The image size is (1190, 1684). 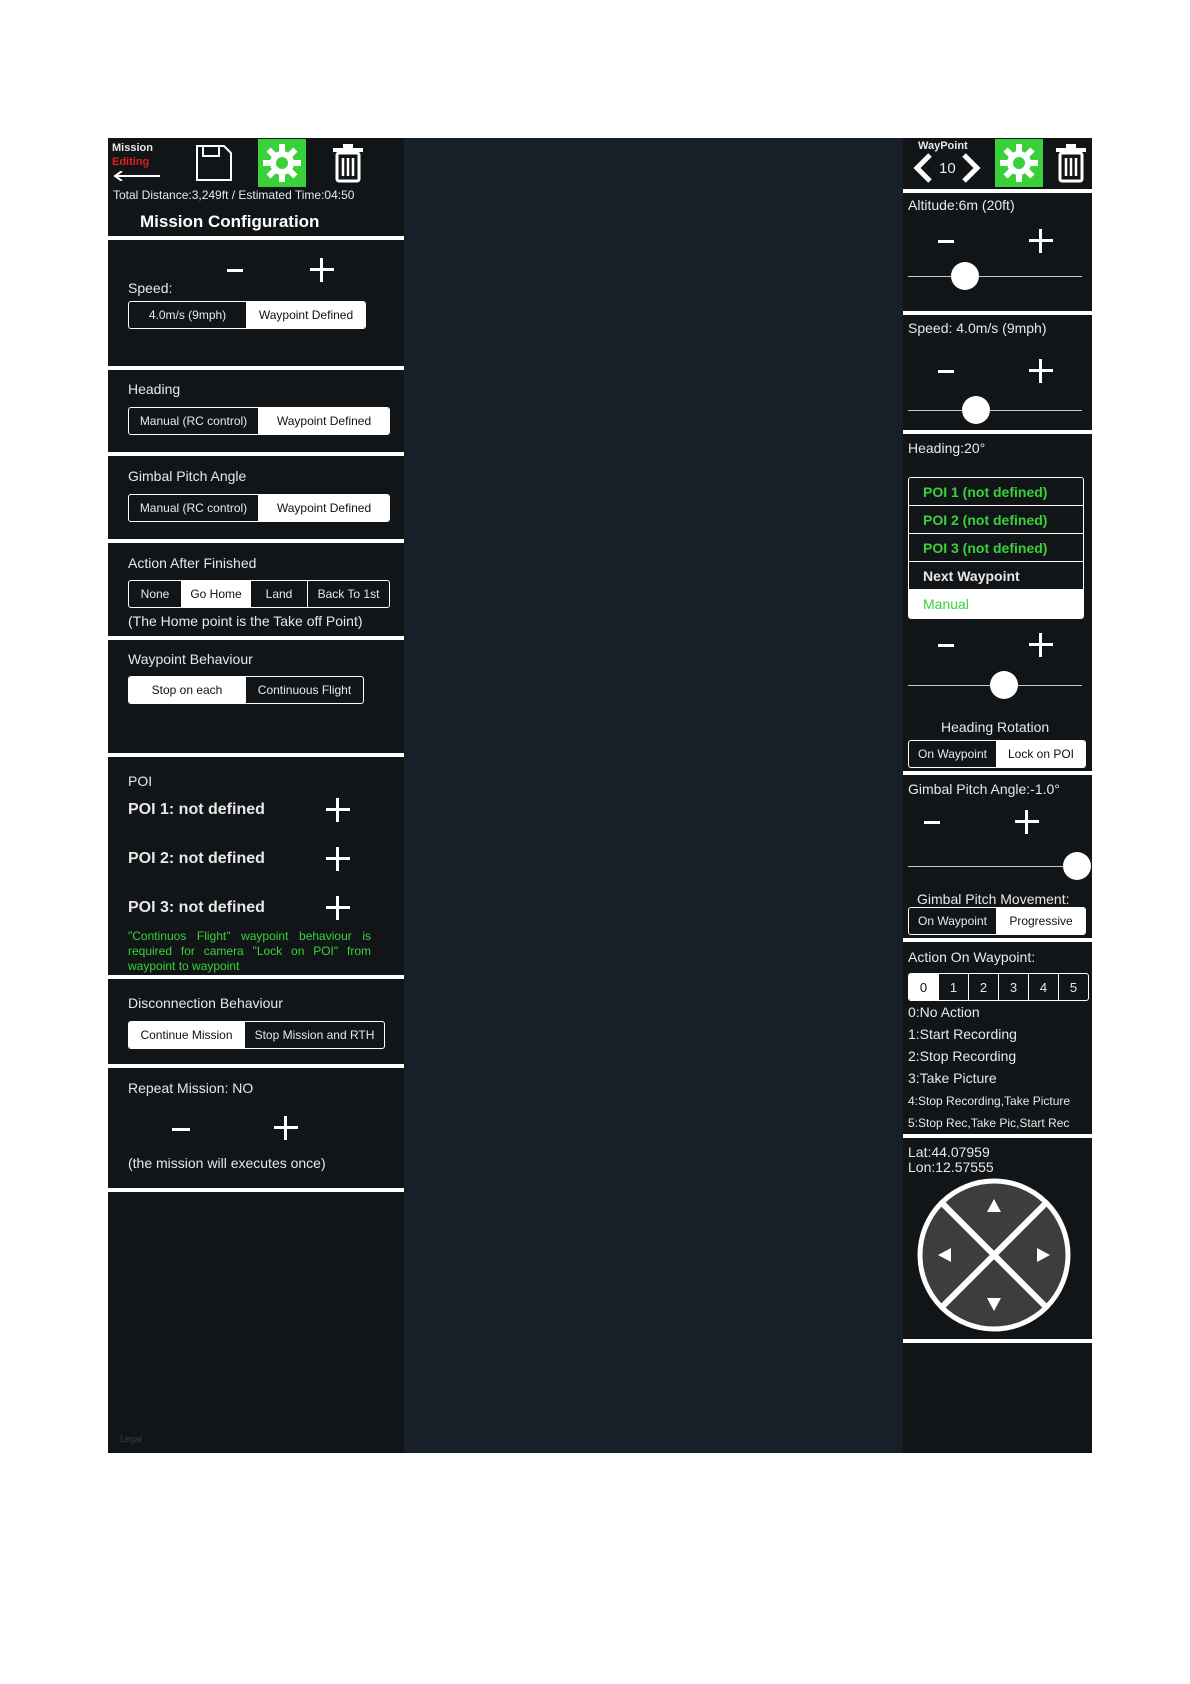 I want to click on speed-plus-button, so click(x=322, y=270).